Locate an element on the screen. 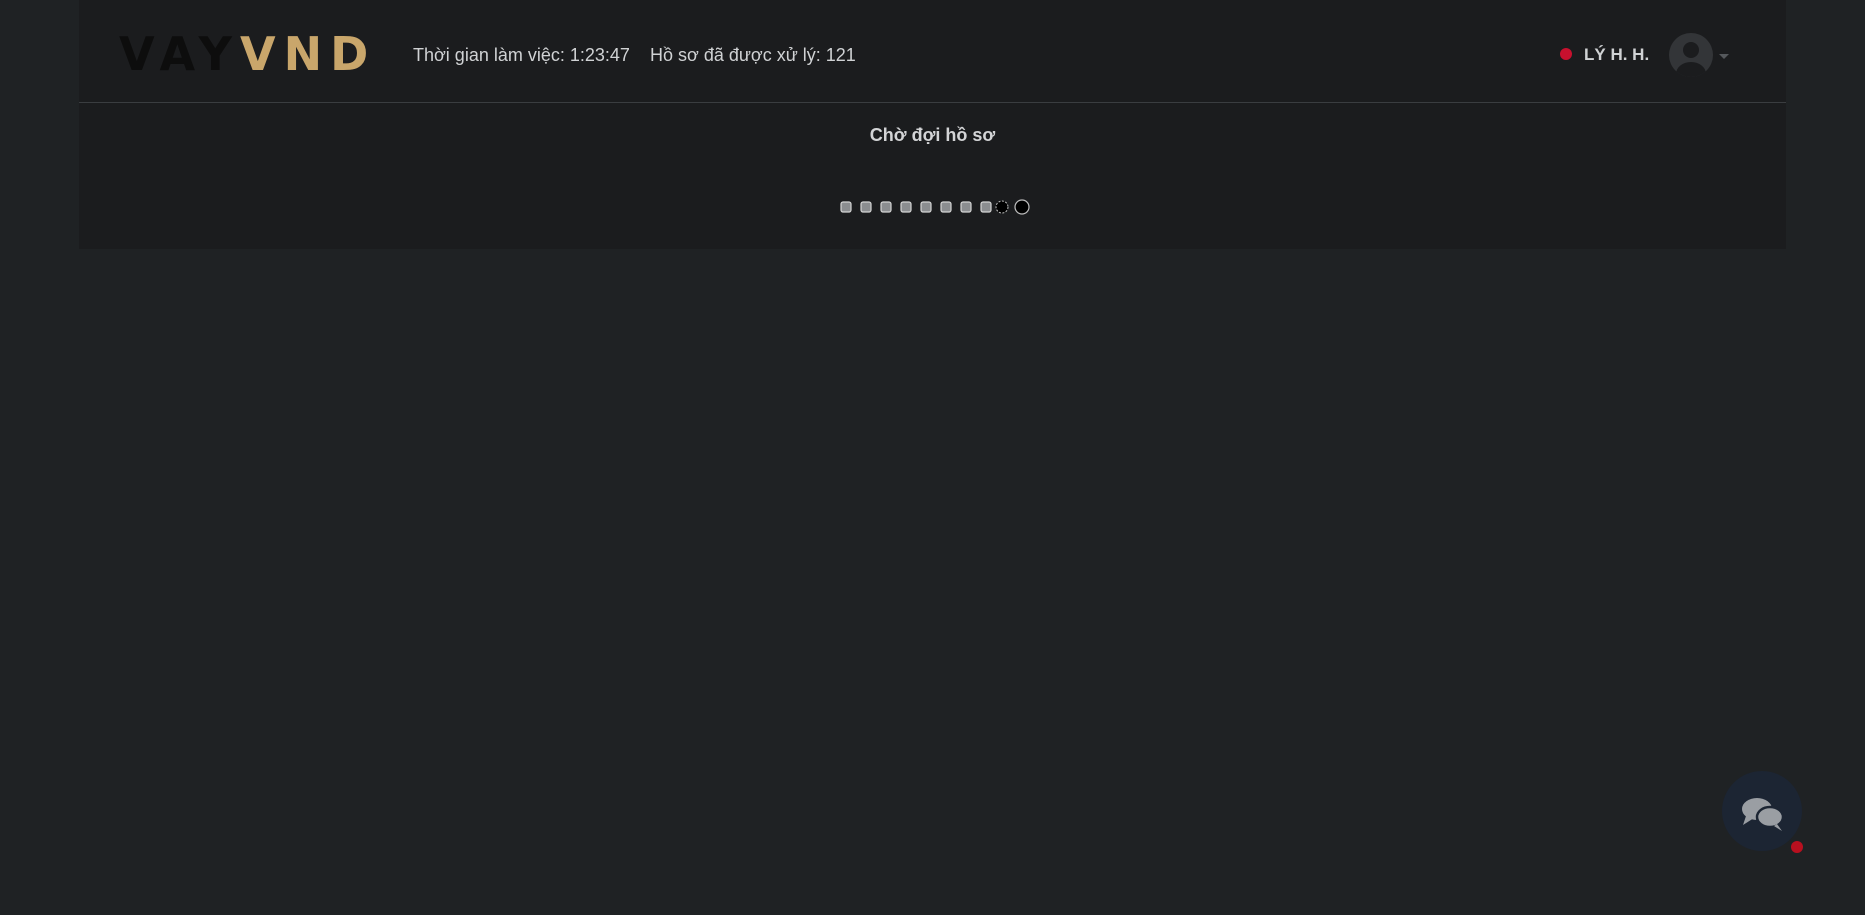 This screenshot has height=915, width=1865. chat-bubbles-icon is located at coordinates (1763, 814).